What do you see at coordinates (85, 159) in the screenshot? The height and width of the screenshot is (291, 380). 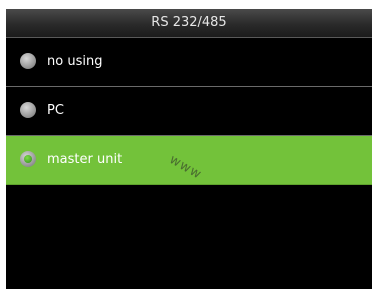 I see `option-label: master unit` at bounding box center [85, 159].